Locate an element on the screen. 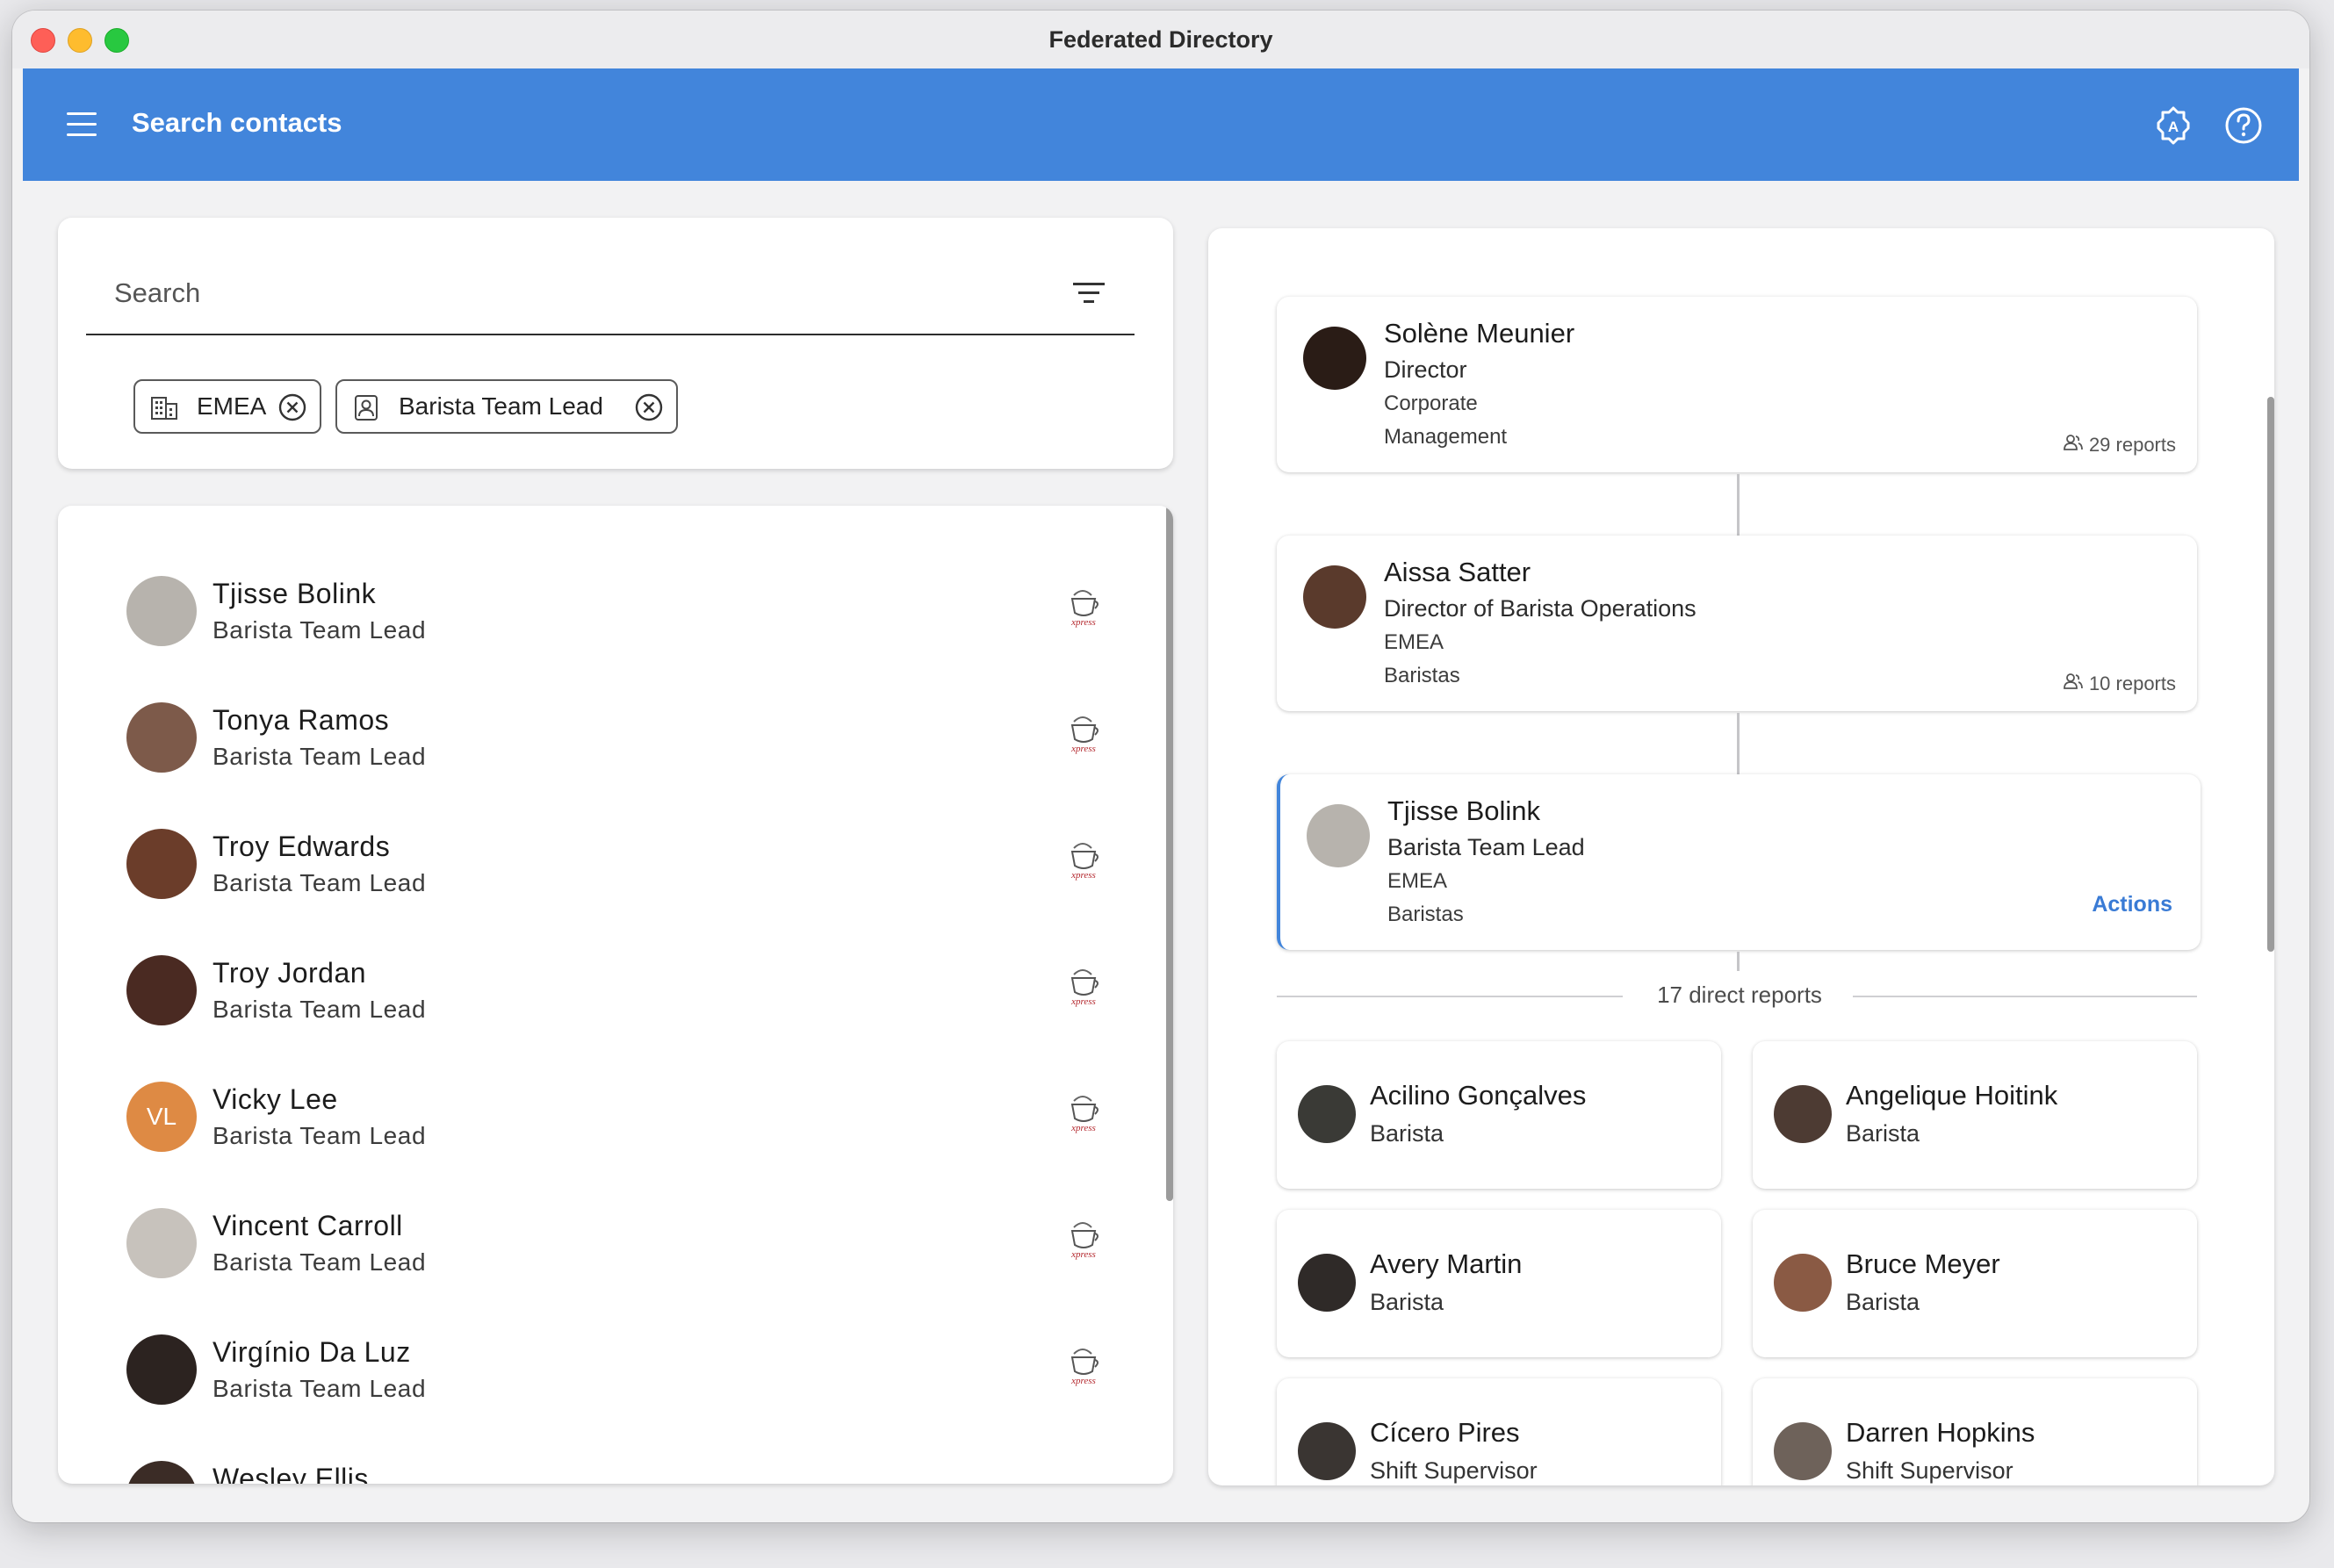 The width and height of the screenshot is (2334, 1568). actions-button: Actions is located at coordinates (2132, 904).